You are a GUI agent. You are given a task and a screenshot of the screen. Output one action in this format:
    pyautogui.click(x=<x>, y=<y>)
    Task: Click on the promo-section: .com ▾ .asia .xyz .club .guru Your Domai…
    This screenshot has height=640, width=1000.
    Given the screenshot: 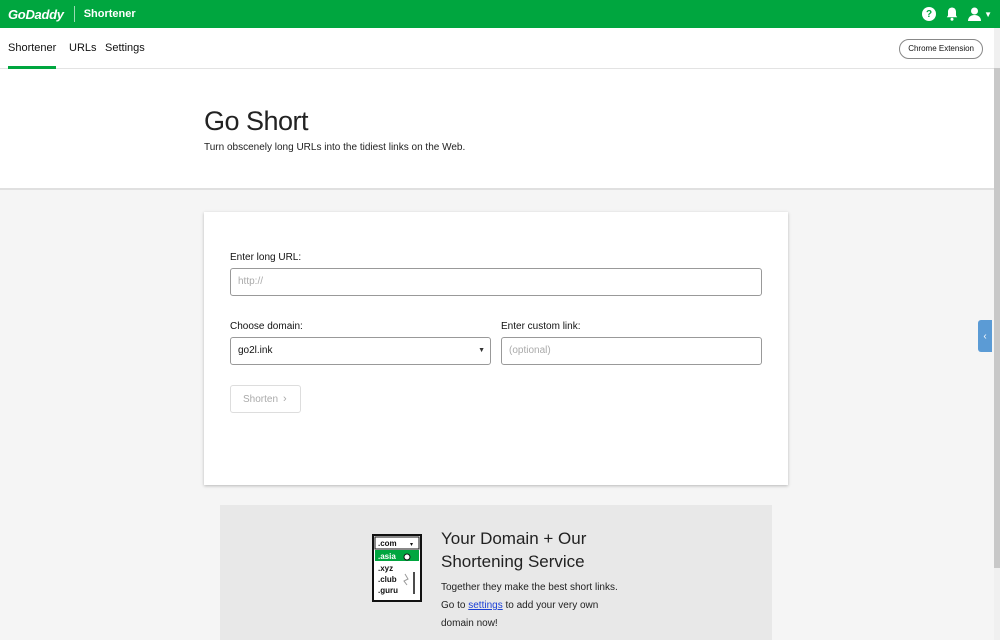 What is the action you would take?
    pyautogui.click(x=496, y=572)
    